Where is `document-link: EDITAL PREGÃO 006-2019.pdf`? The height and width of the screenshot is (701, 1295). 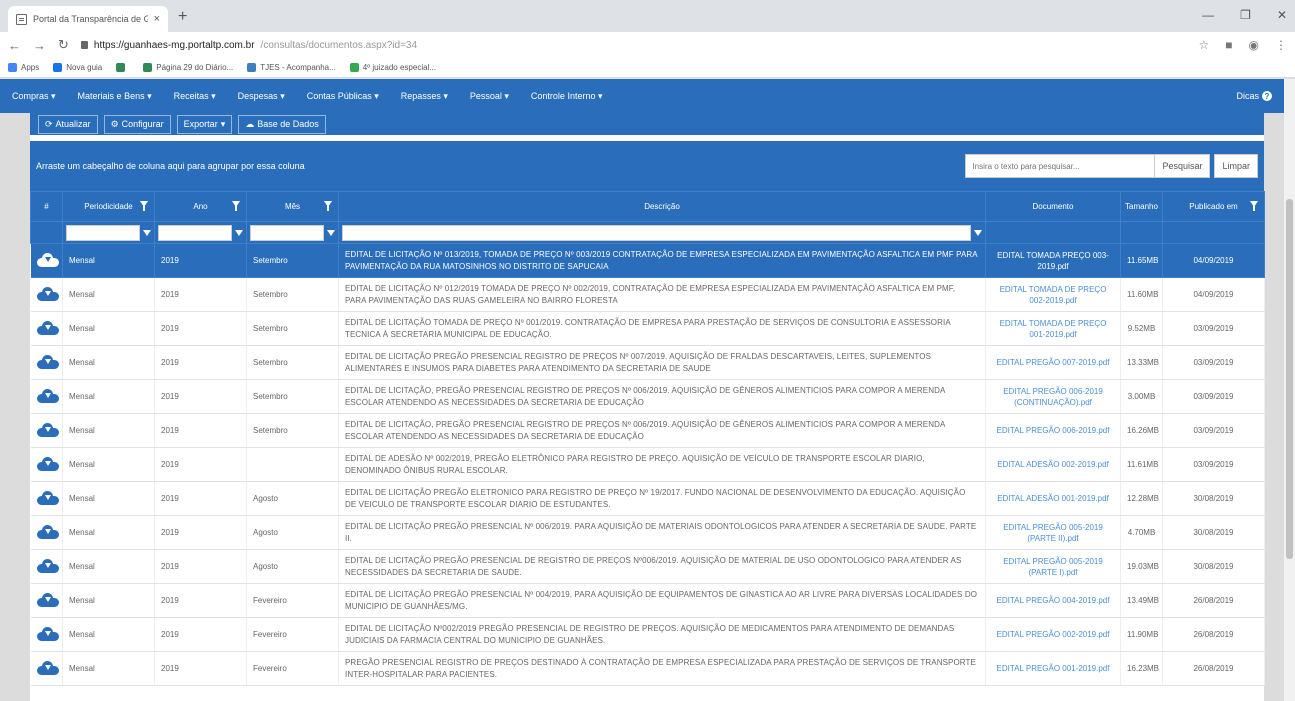 document-link: EDITAL PREGÃO 006-2019.pdf is located at coordinates (1053, 430).